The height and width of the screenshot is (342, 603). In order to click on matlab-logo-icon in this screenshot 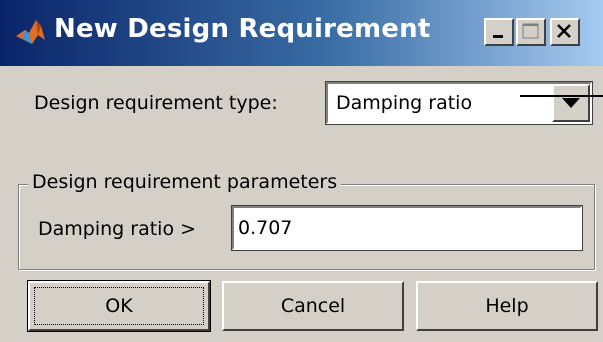, I will do `click(30, 32)`.